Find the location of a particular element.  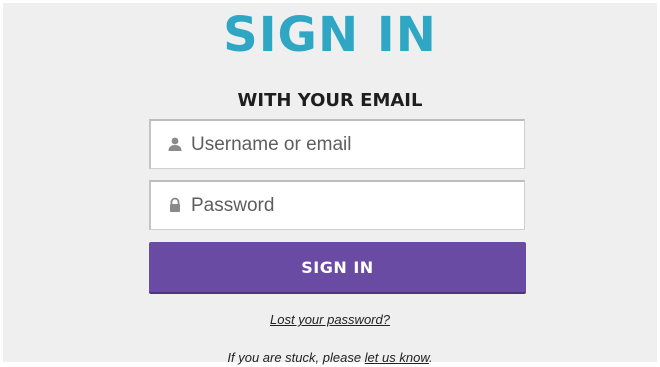

help-text: If you are stuck, please let us know. is located at coordinates (330, 358).